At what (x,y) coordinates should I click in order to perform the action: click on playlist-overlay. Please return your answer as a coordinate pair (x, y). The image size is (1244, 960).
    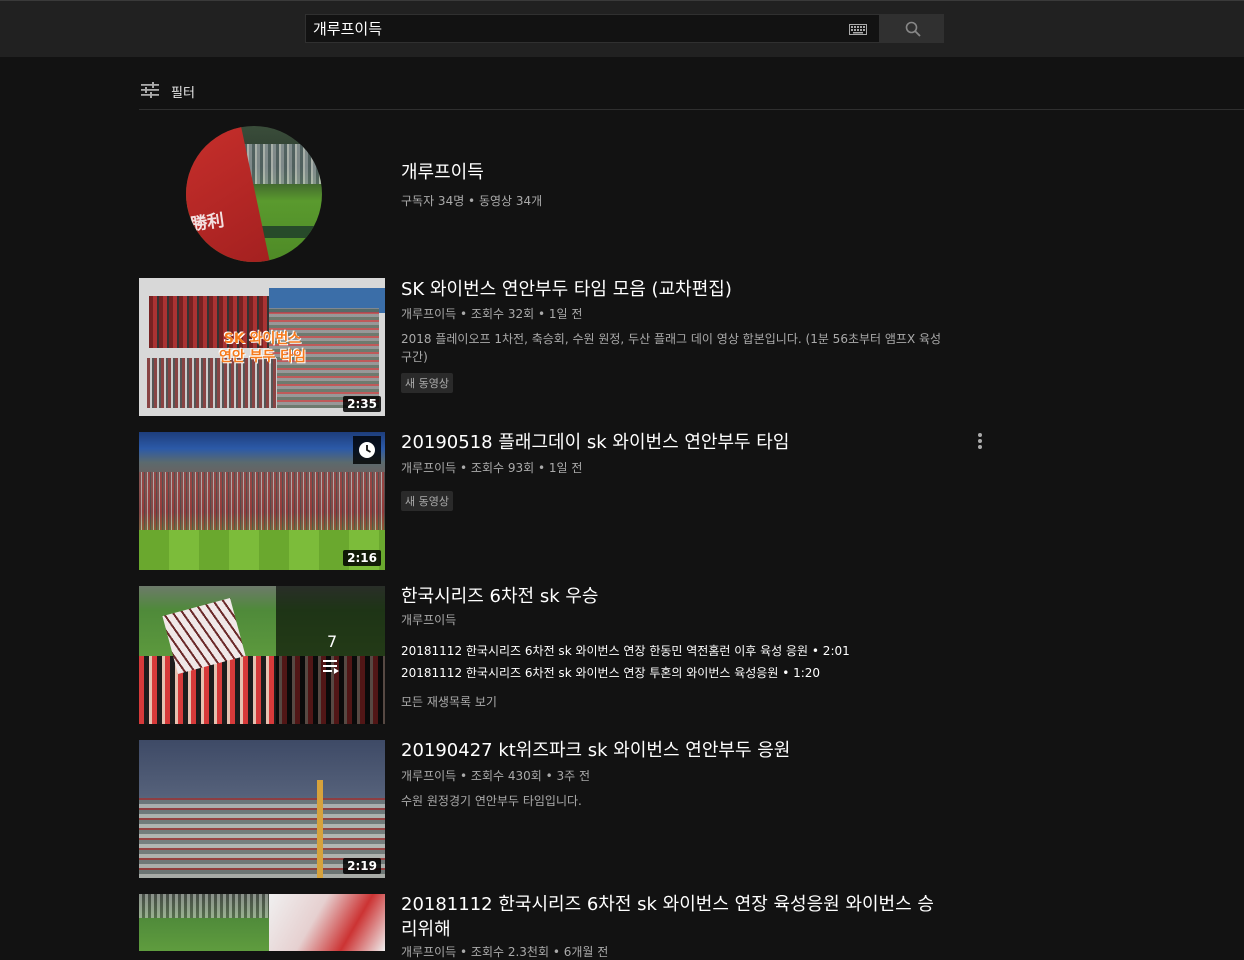
    Looking at the image, I should click on (330, 655).